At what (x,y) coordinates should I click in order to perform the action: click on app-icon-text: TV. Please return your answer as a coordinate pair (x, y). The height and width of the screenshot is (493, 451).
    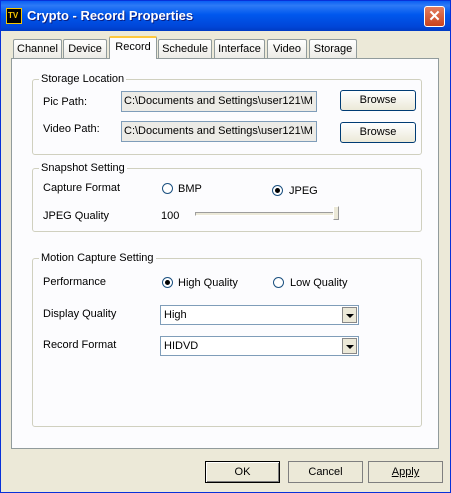
    Looking at the image, I should click on (13, 15).